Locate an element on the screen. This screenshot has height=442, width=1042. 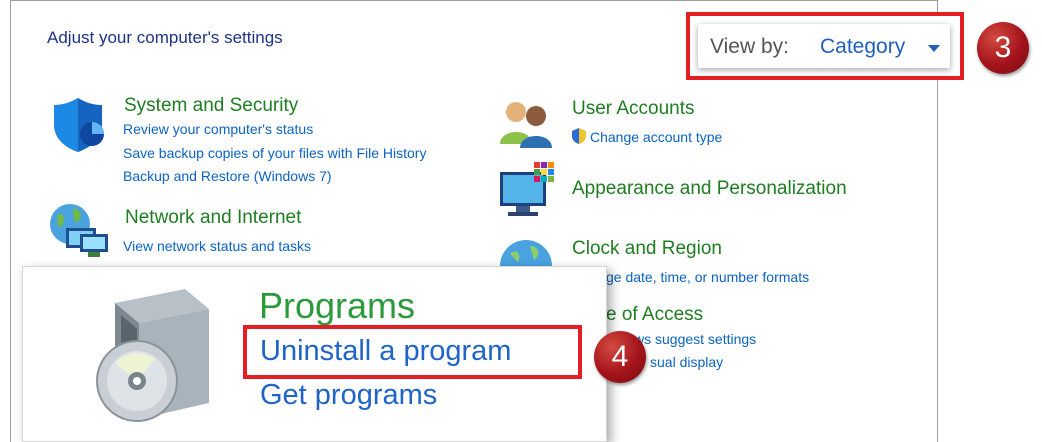
clock-globe-icon is located at coordinates (526, 253).